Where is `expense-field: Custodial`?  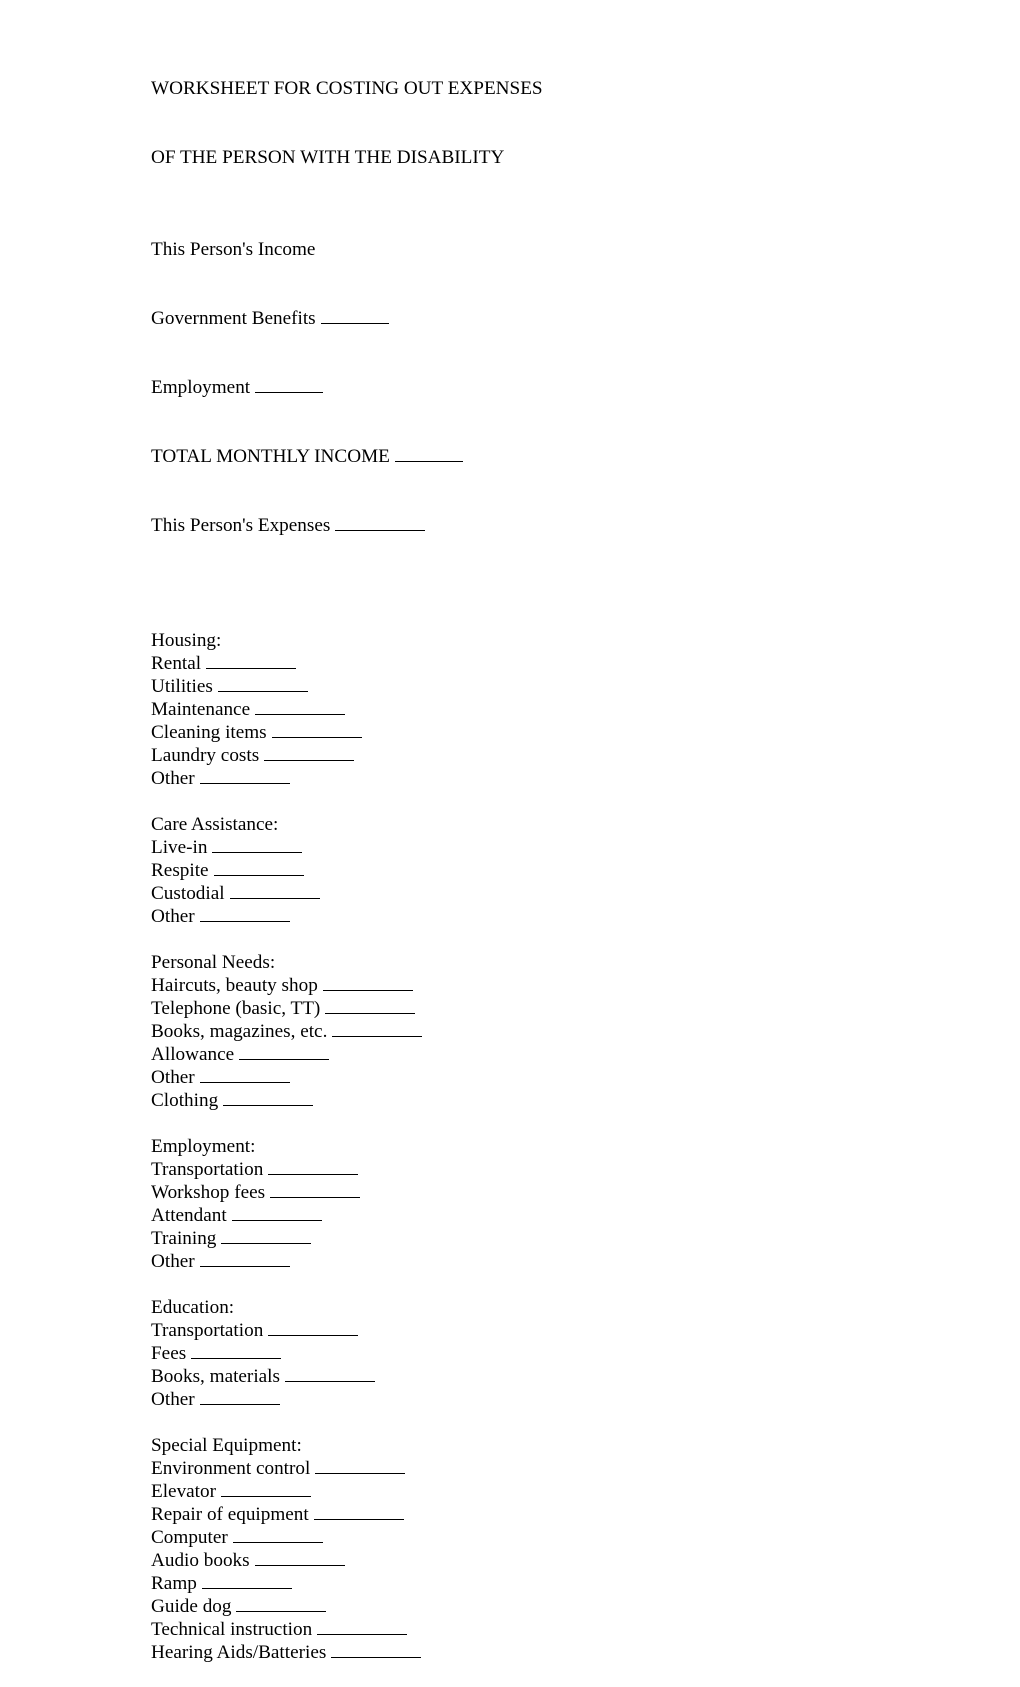
expense-field: Custodial is located at coordinates (347, 893).